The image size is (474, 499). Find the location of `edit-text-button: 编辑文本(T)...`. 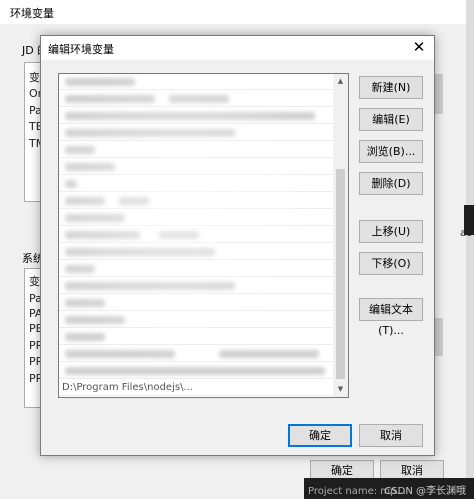

edit-text-button: 编辑文本(T)... is located at coordinates (391, 317).